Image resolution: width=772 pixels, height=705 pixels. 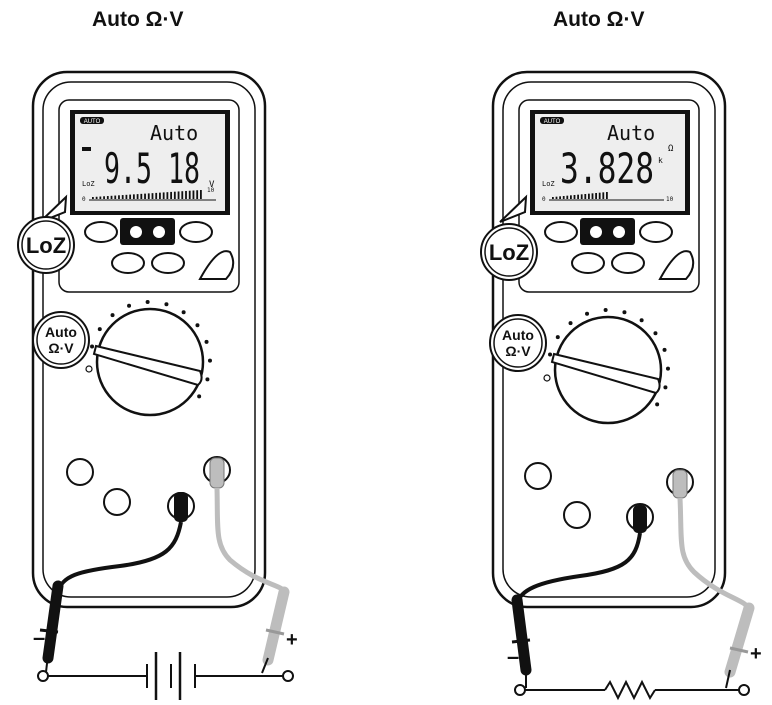 I want to click on lcd-reading: 3.828, so click(x=607, y=168).